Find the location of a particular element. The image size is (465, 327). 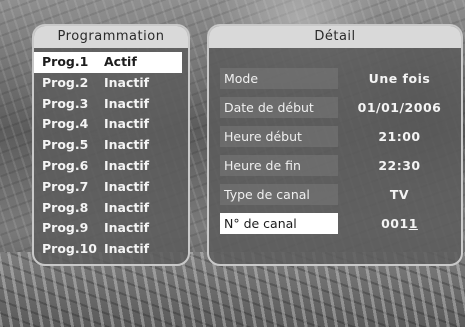

programming-panel-title: Programmation is located at coordinates (111, 37).